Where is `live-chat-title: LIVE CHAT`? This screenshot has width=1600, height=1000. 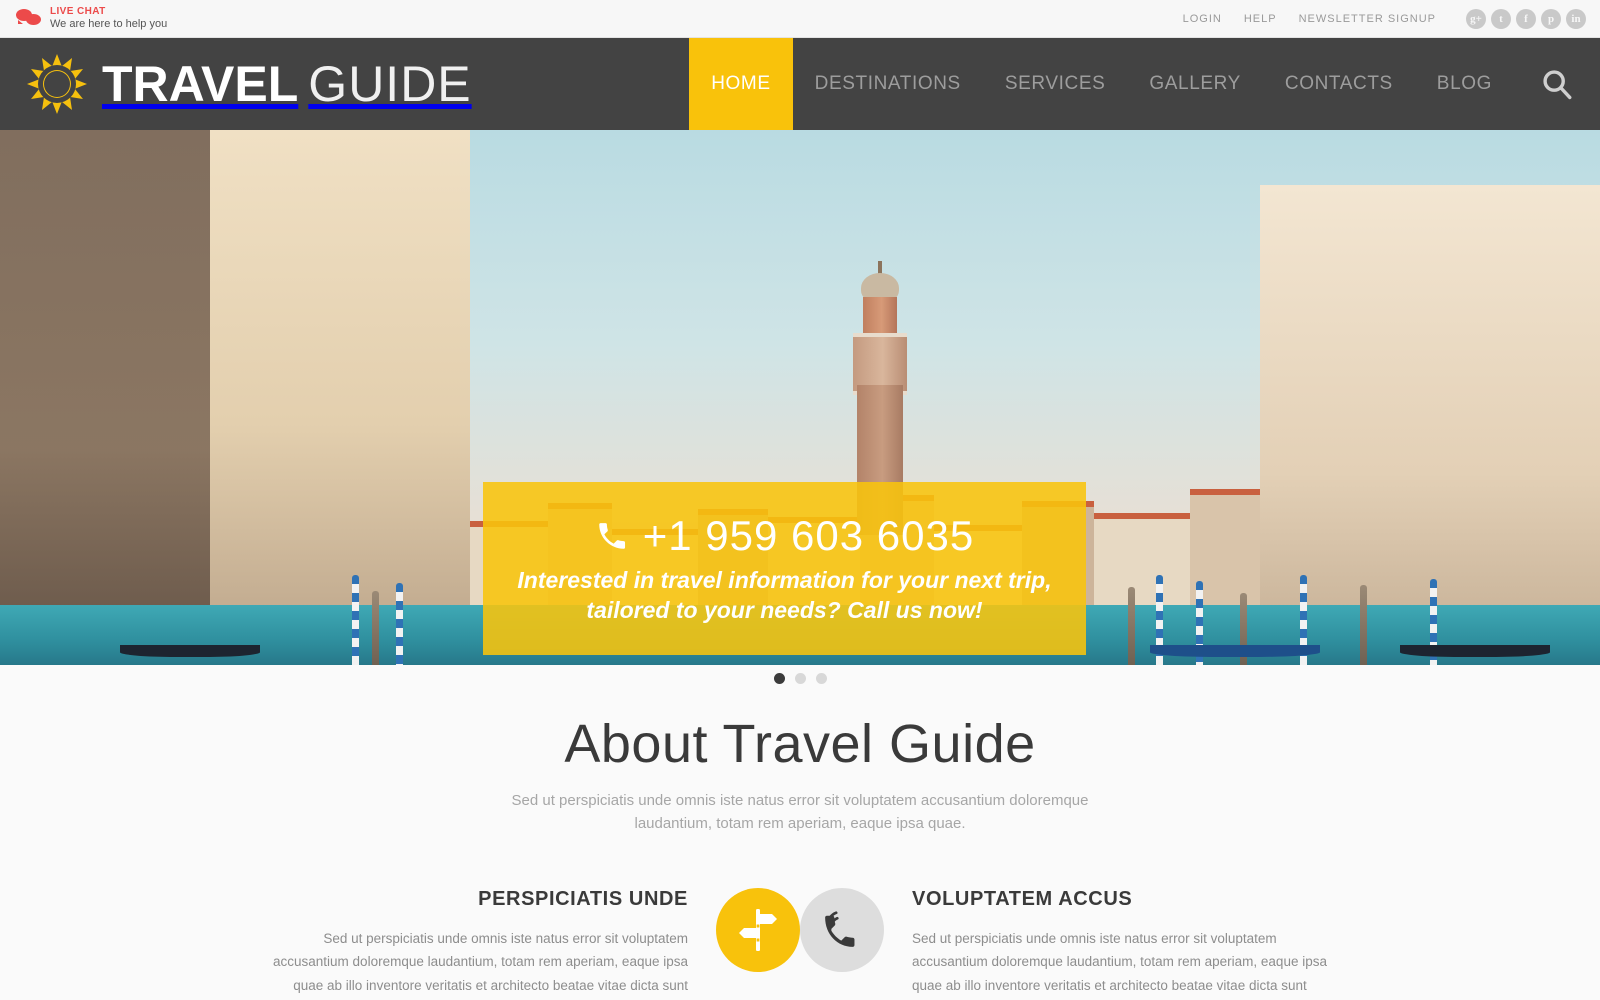
live-chat-title: LIVE CHAT is located at coordinates (78, 12).